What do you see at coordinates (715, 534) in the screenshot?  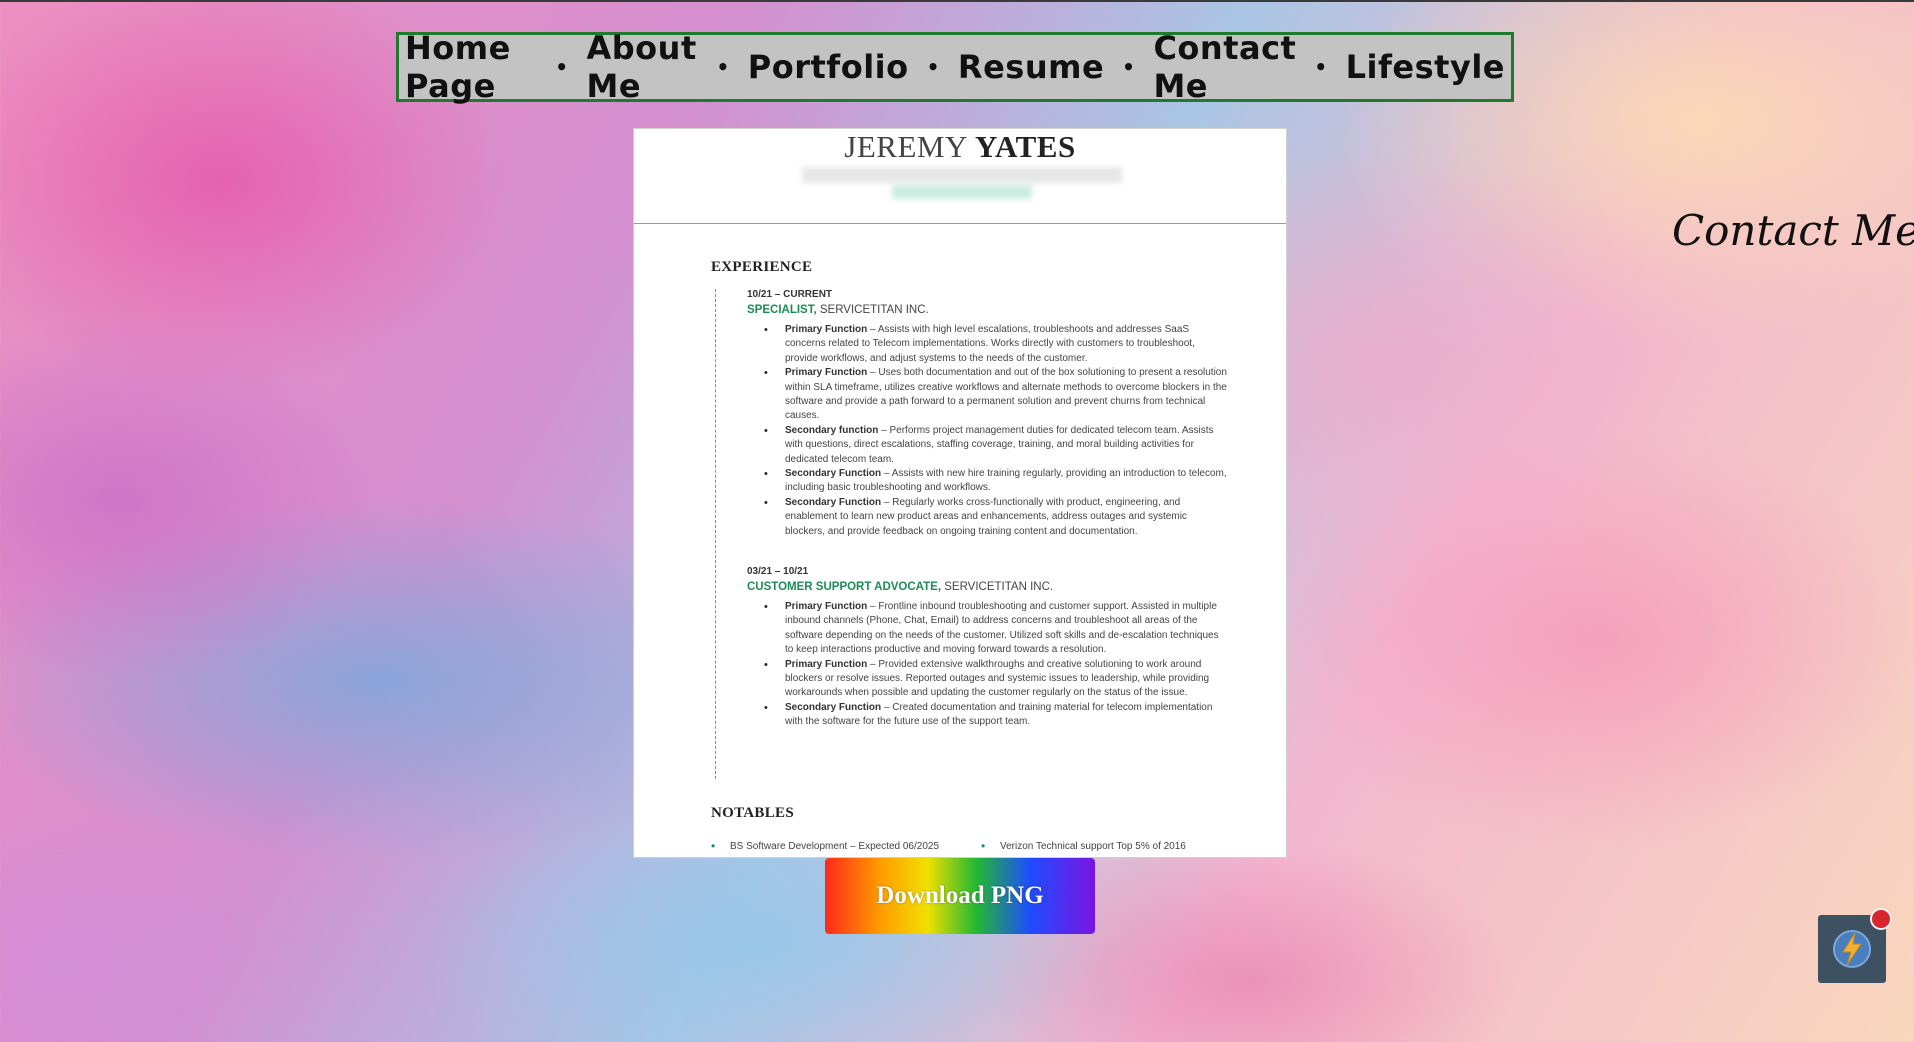 I see `timeline-line` at bounding box center [715, 534].